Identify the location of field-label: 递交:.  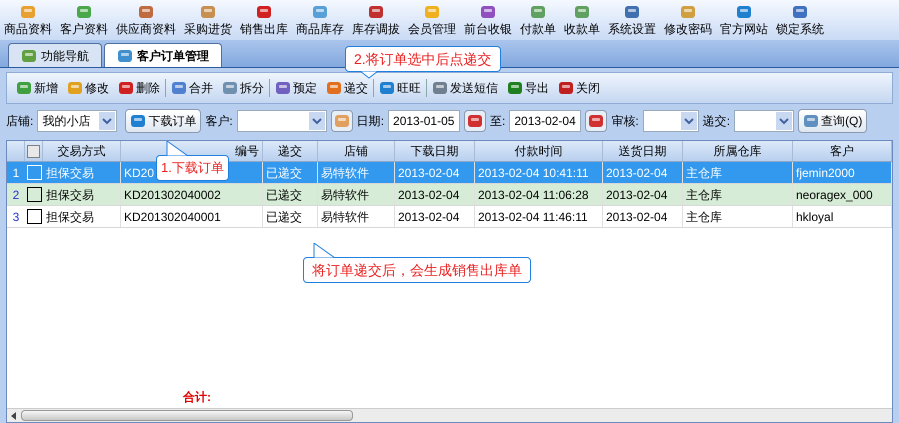
(716, 121).